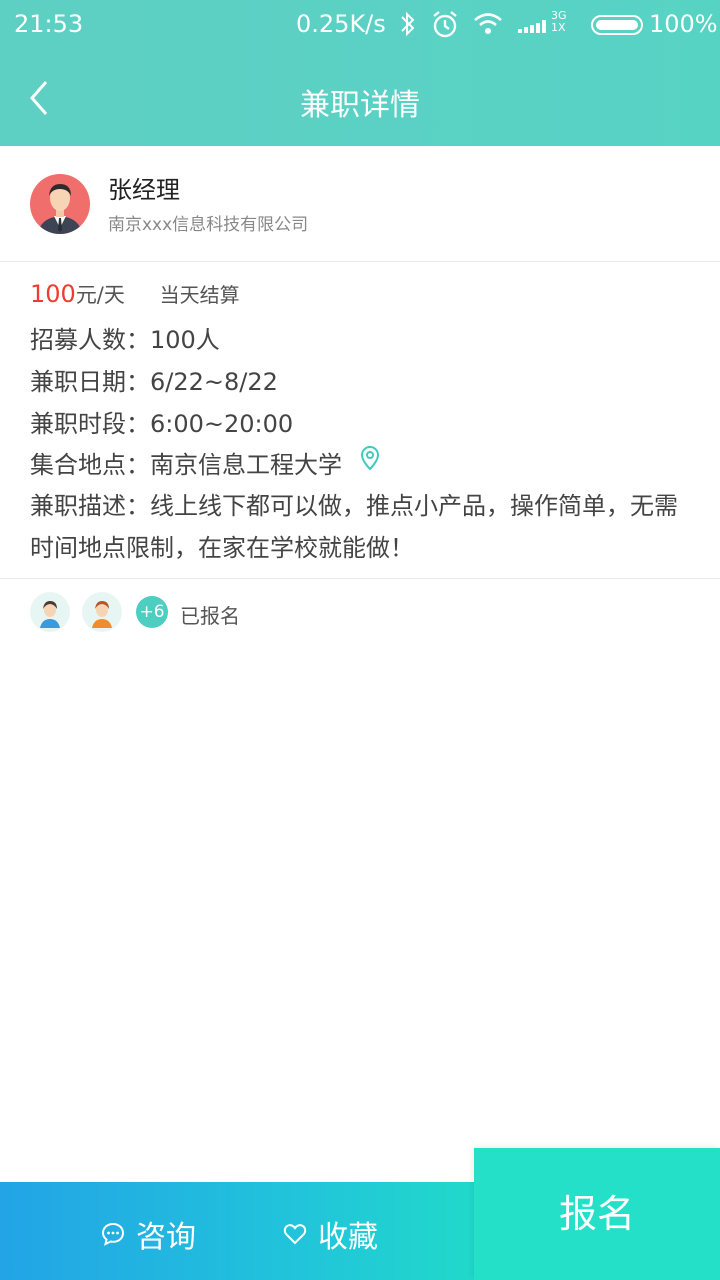 This screenshot has height=1280, width=720. What do you see at coordinates (445, 24) in the screenshot?
I see `alarm-icon` at bounding box center [445, 24].